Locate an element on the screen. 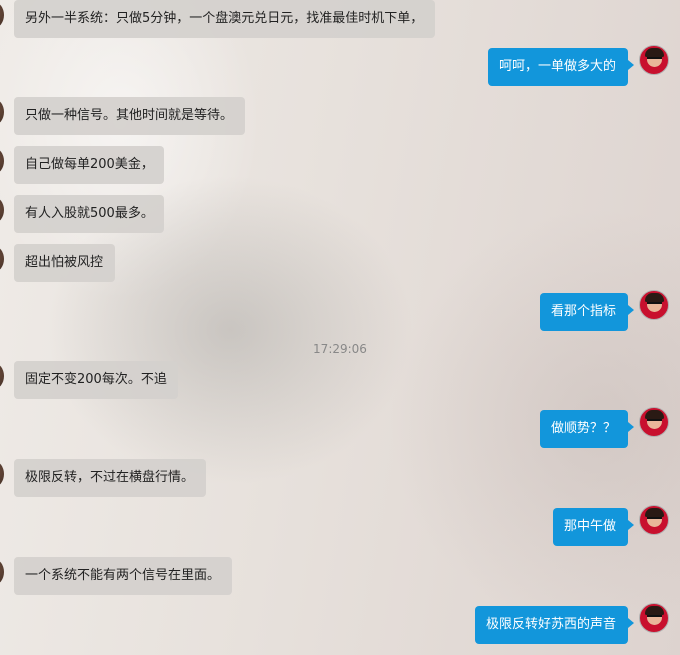 This screenshot has width=680, height=655. message-bubble: 有人入股就500最多。 is located at coordinates (89, 214).